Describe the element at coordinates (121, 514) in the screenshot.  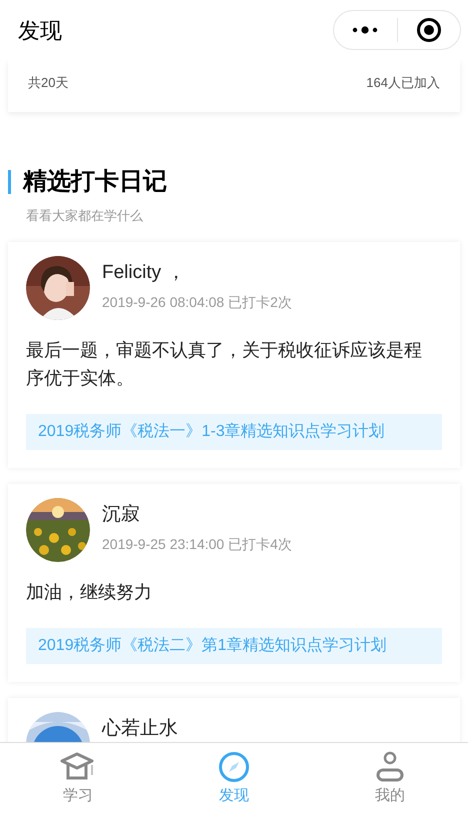
I see `user-name: 沉寂` at that location.